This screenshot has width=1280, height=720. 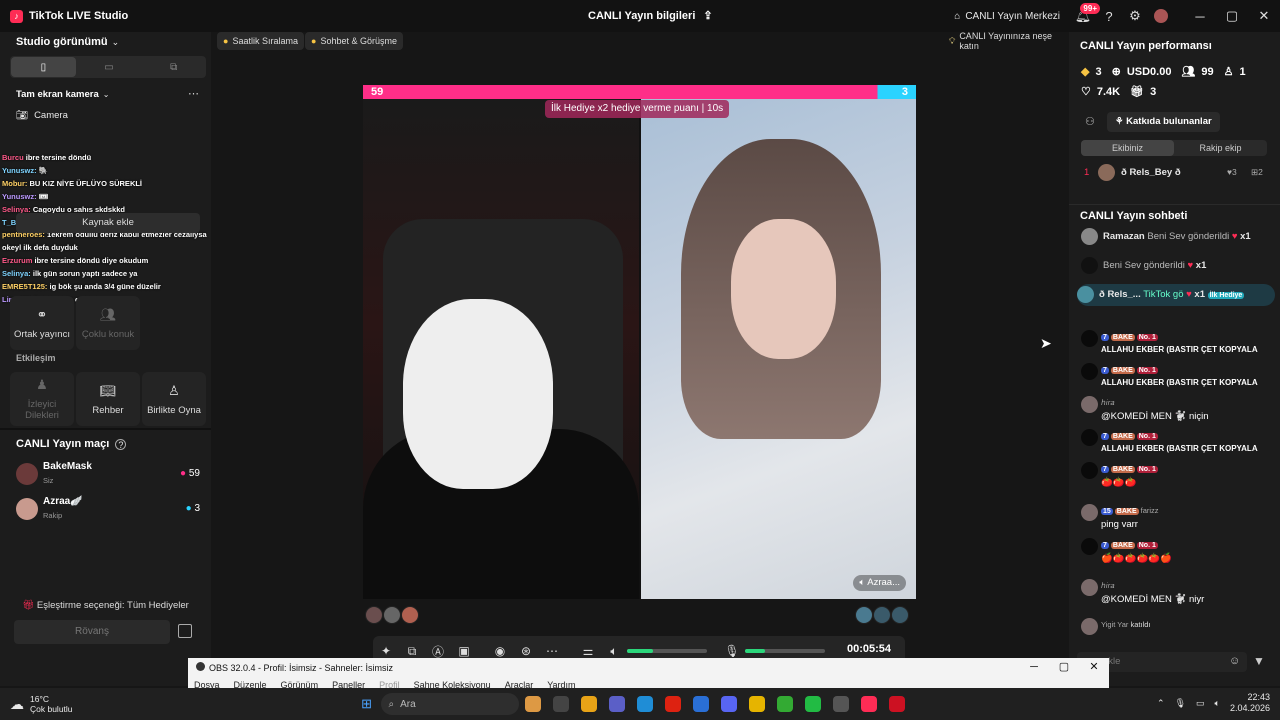 I want to click on text-effects-icon: Ⓐ, so click(x=438, y=651).